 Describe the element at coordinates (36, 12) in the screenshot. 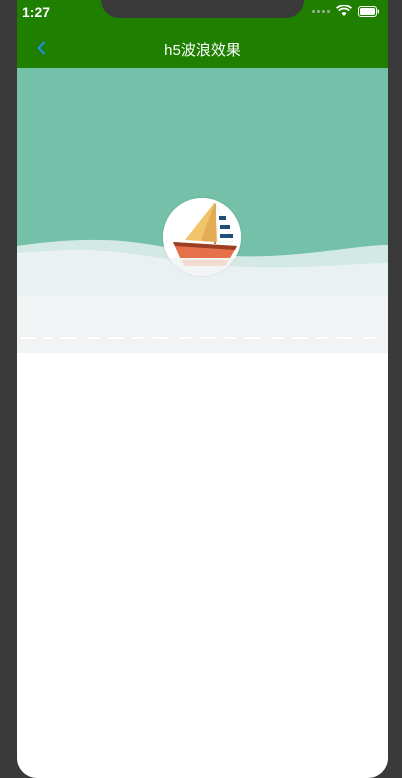

I see `status-time: 1:27` at that location.